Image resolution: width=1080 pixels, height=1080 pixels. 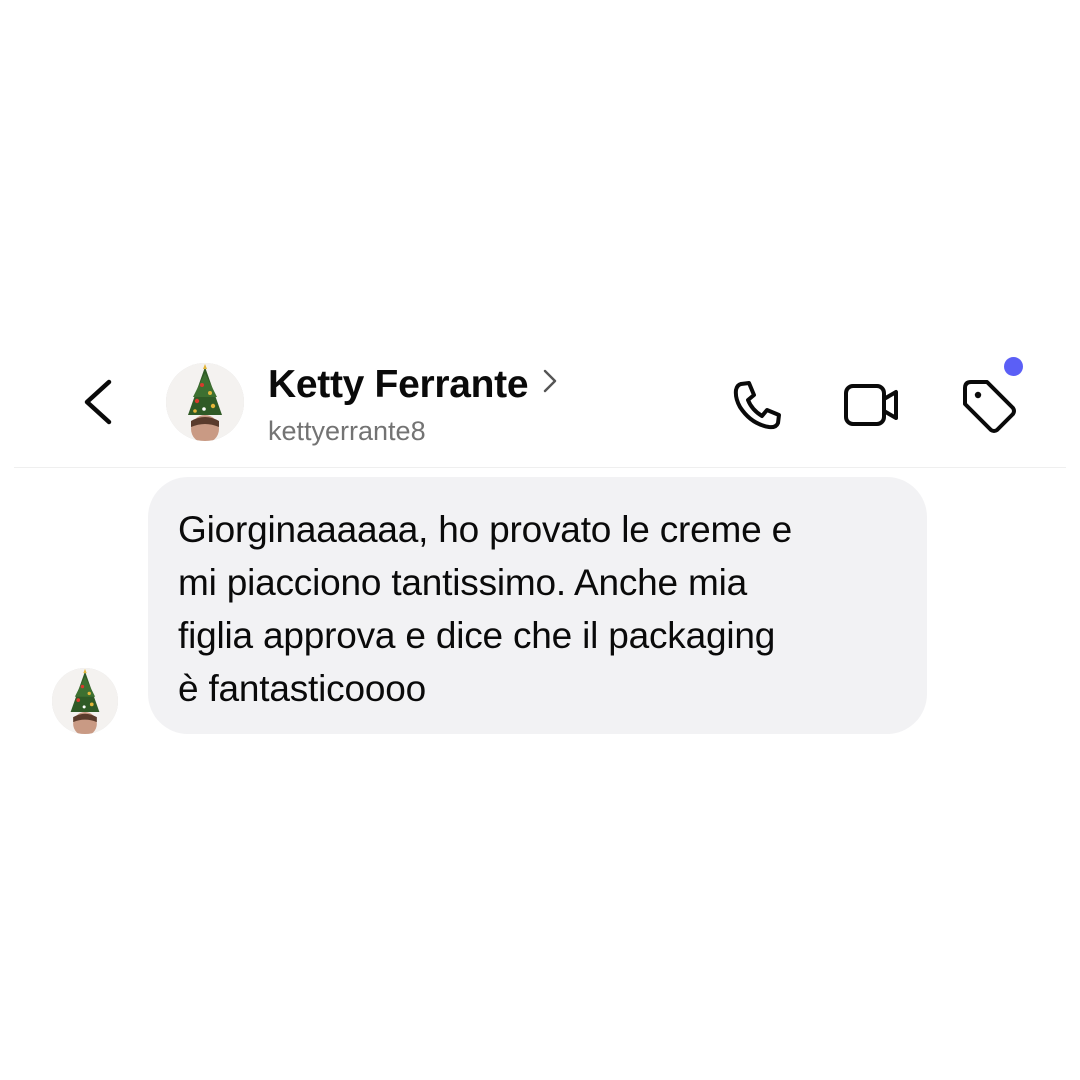 I want to click on contact-name-link: Ketty Ferrante, so click(x=413, y=385).